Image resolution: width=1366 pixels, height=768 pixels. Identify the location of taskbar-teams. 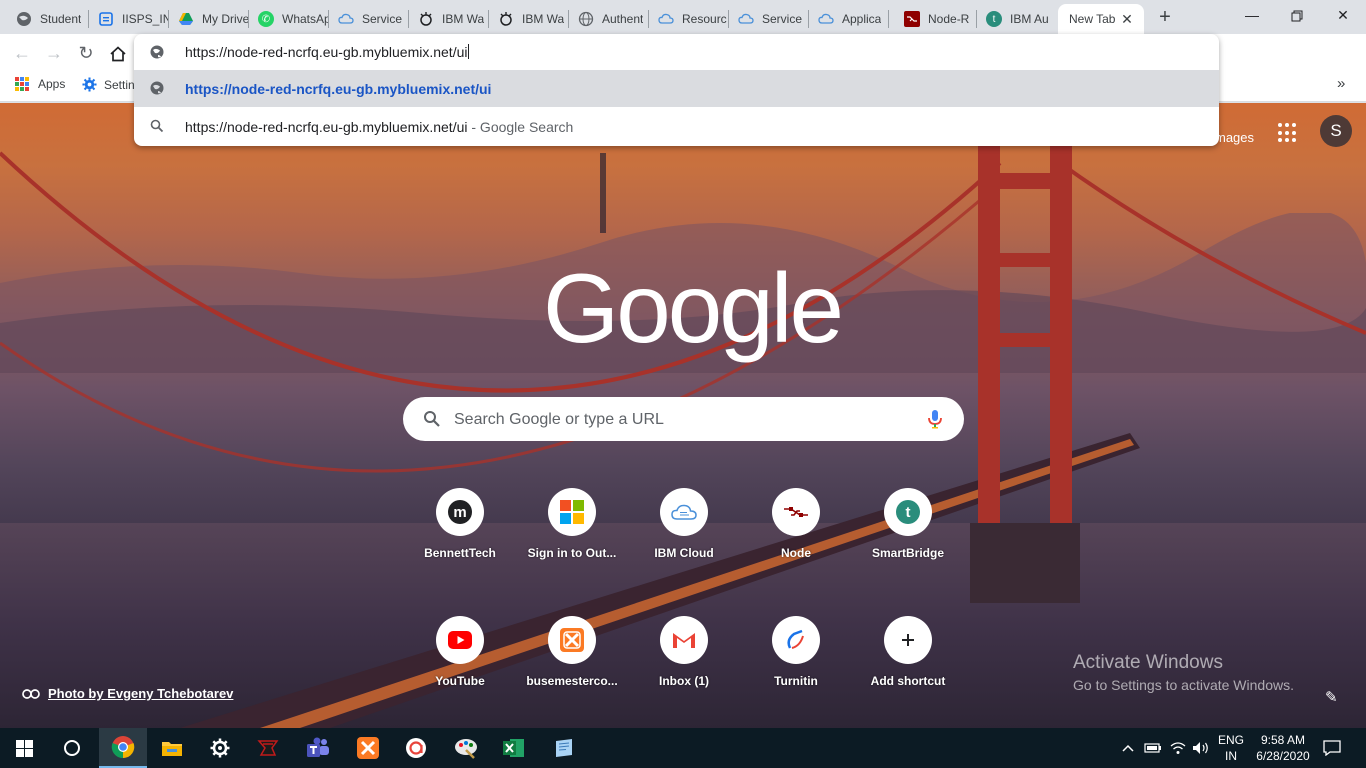
(318, 748).